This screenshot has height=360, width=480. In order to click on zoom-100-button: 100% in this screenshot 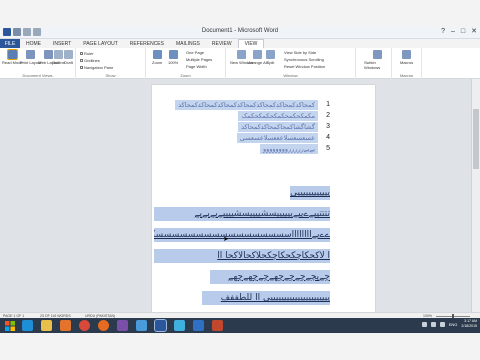, I will do `click(173, 57)`.